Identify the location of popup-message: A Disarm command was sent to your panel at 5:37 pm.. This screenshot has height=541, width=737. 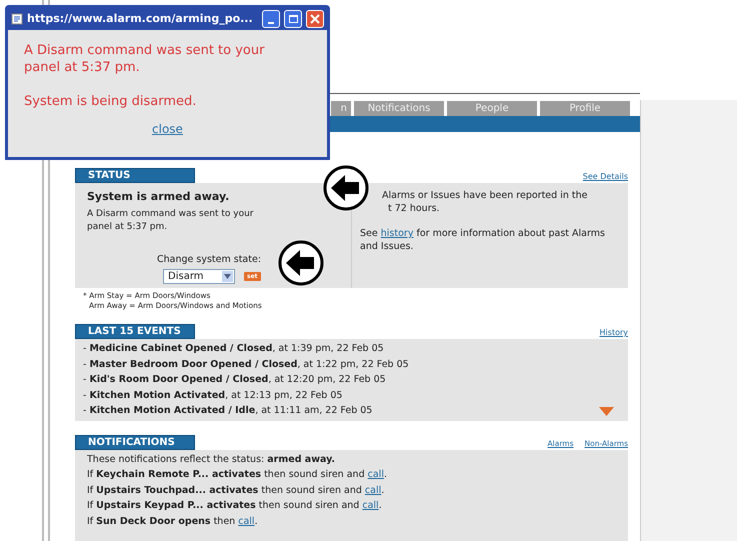
(145, 59).